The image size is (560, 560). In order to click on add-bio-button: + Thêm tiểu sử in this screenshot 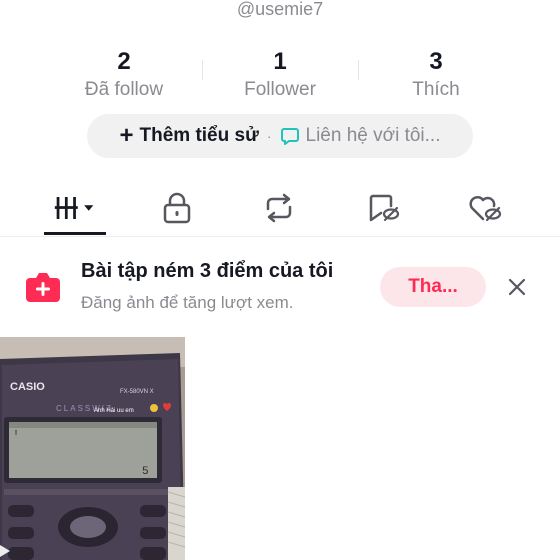, I will do `click(189, 135)`.